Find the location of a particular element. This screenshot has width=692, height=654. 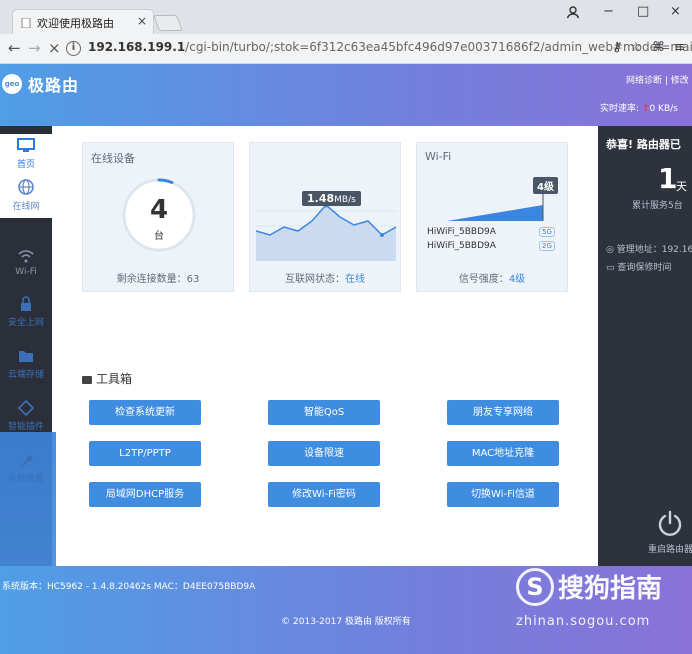

maximize-button: □ is located at coordinates (643, 11).